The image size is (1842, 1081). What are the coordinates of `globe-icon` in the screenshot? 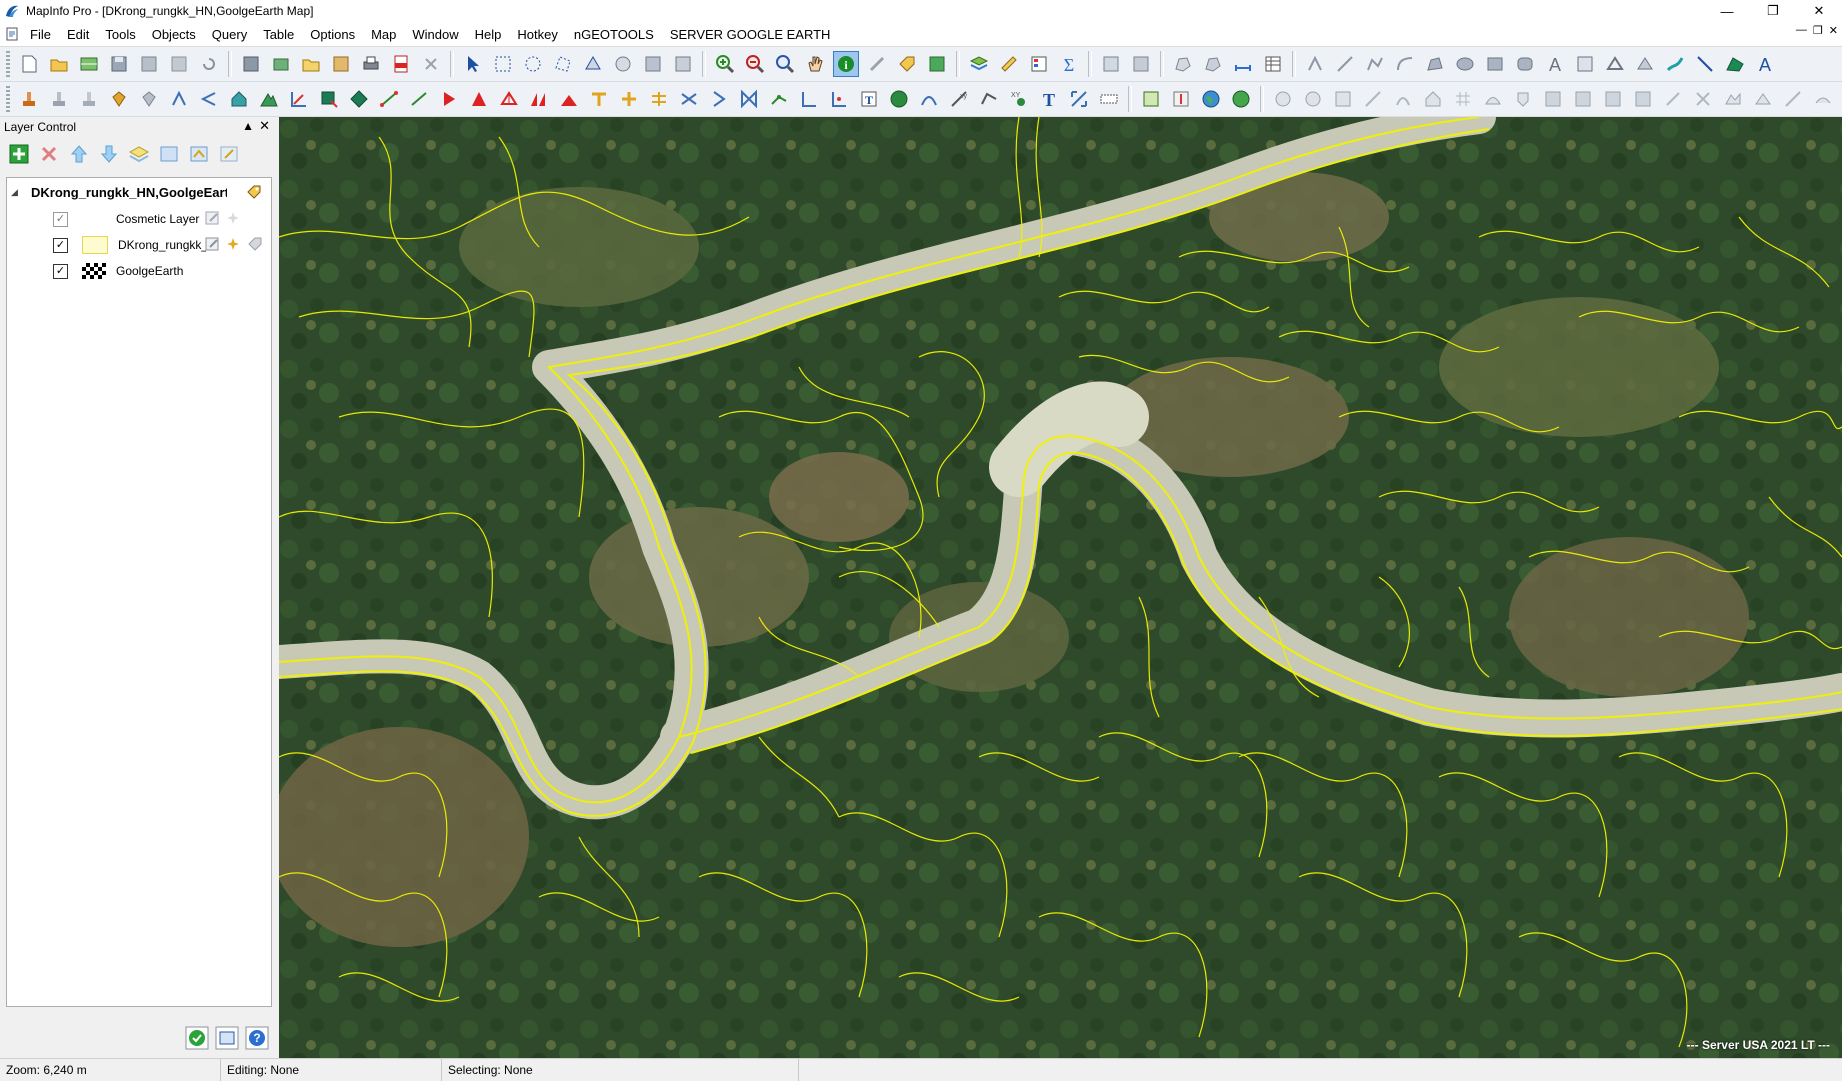 It's located at (899, 99).